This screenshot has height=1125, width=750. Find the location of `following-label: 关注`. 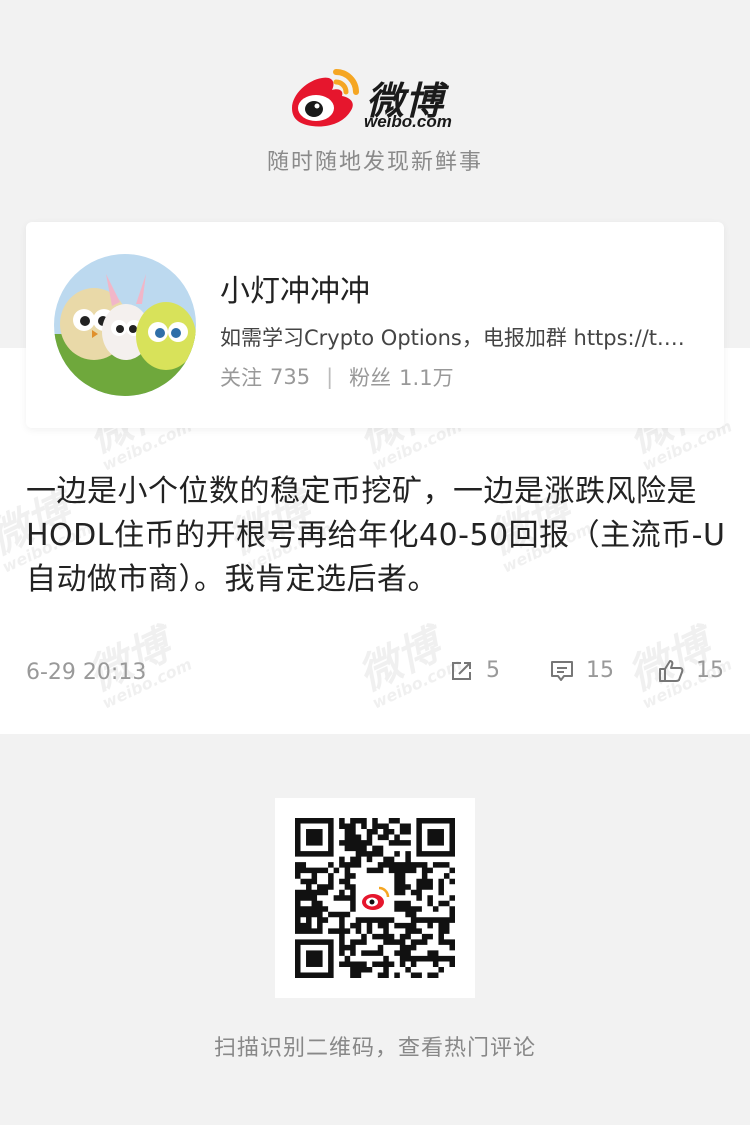

following-label: 关注 is located at coordinates (241, 378).